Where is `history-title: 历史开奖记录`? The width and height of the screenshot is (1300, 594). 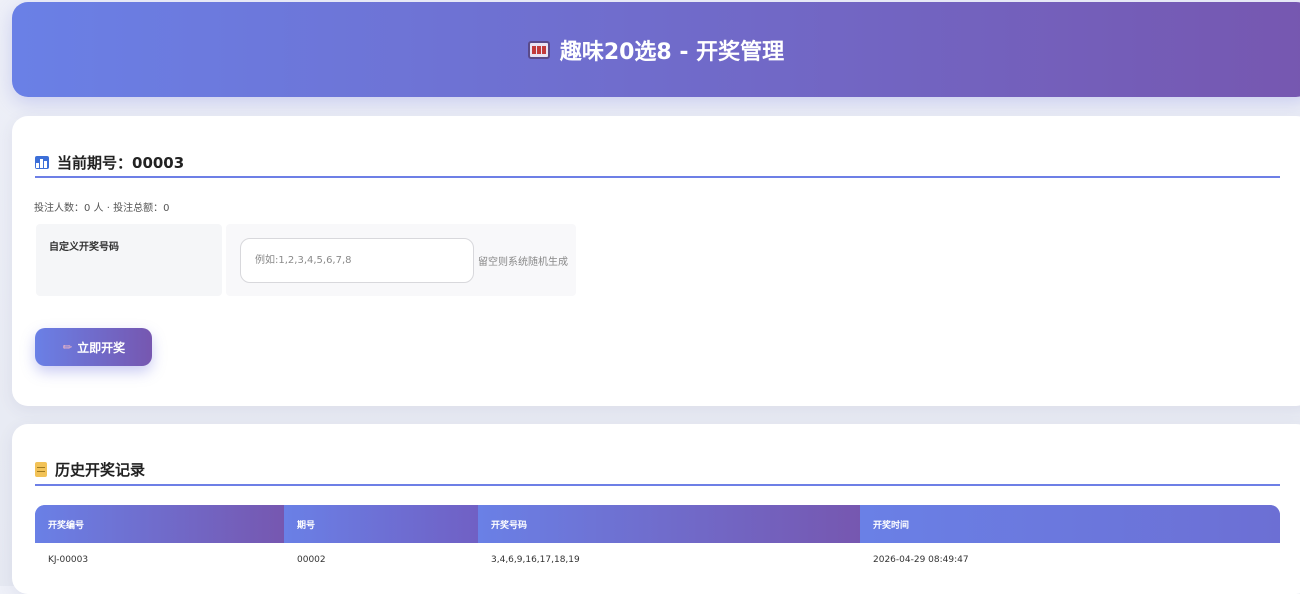 history-title: 历史开奖记录 is located at coordinates (100, 470).